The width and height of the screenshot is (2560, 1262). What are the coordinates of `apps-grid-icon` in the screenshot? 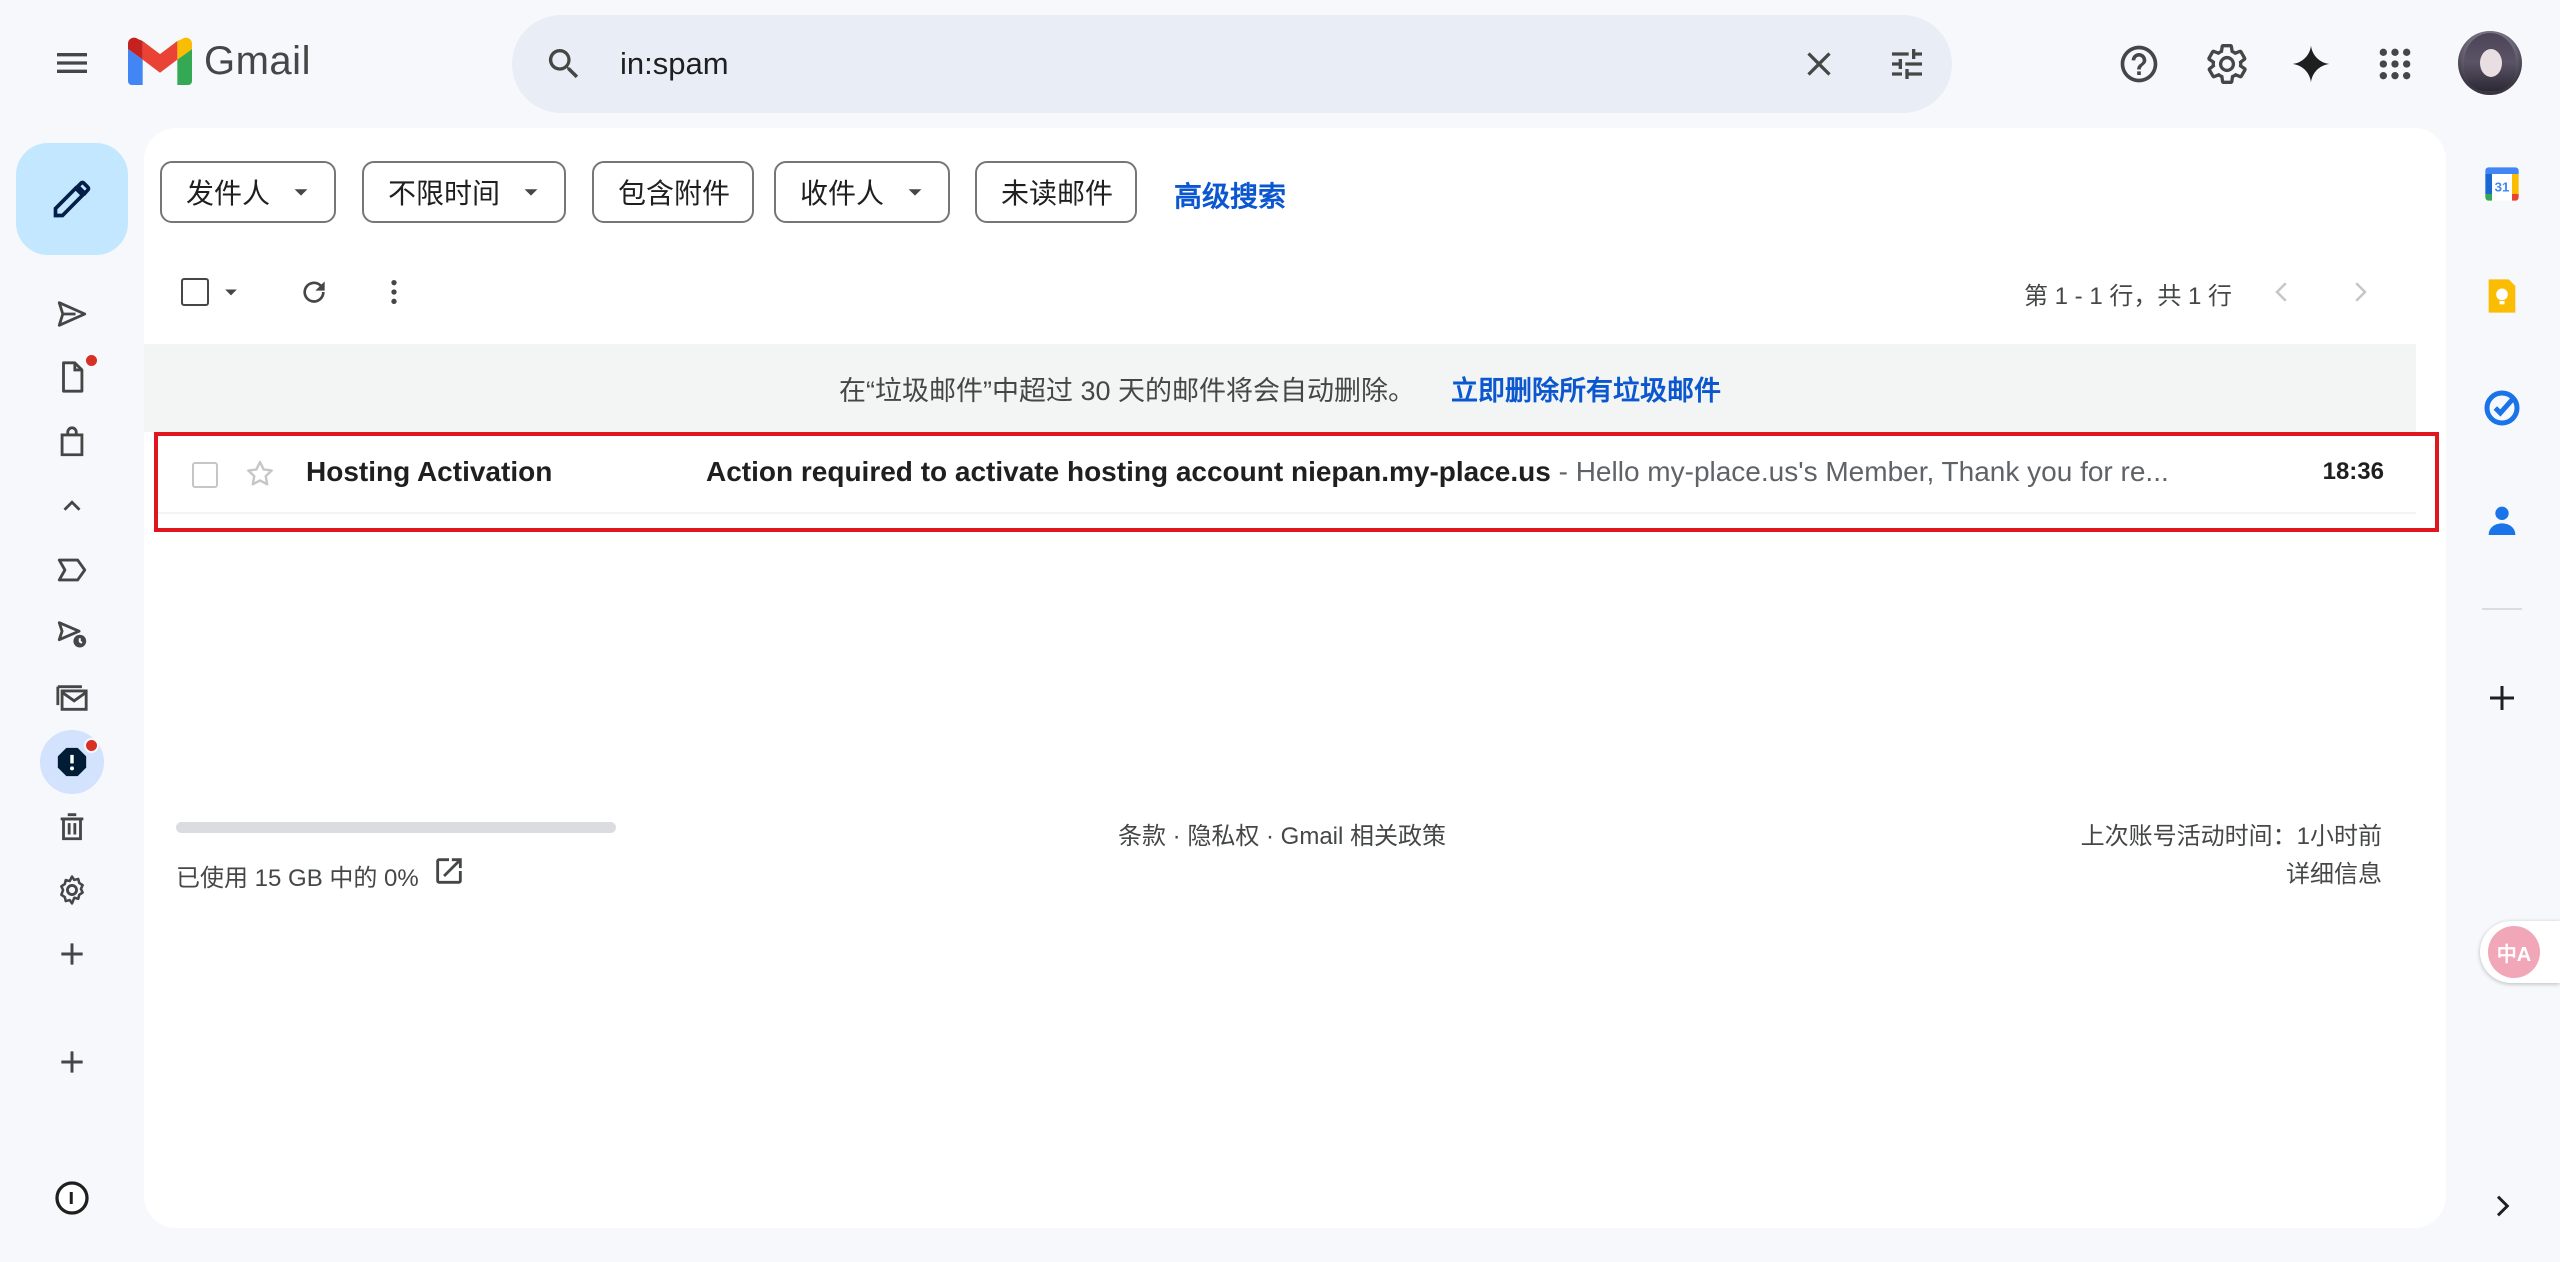 It's located at (2395, 64).